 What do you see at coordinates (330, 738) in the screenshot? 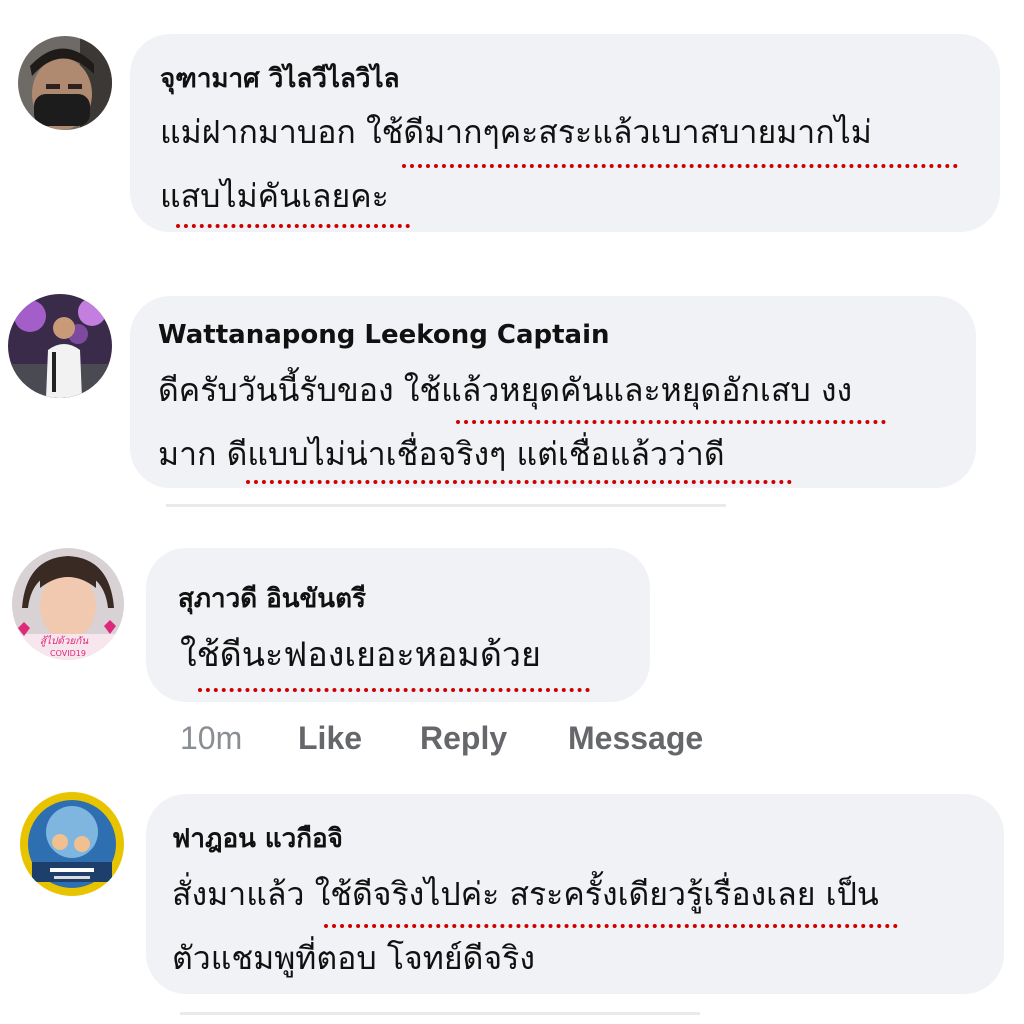
I see `like-button: Like` at bounding box center [330, 738].